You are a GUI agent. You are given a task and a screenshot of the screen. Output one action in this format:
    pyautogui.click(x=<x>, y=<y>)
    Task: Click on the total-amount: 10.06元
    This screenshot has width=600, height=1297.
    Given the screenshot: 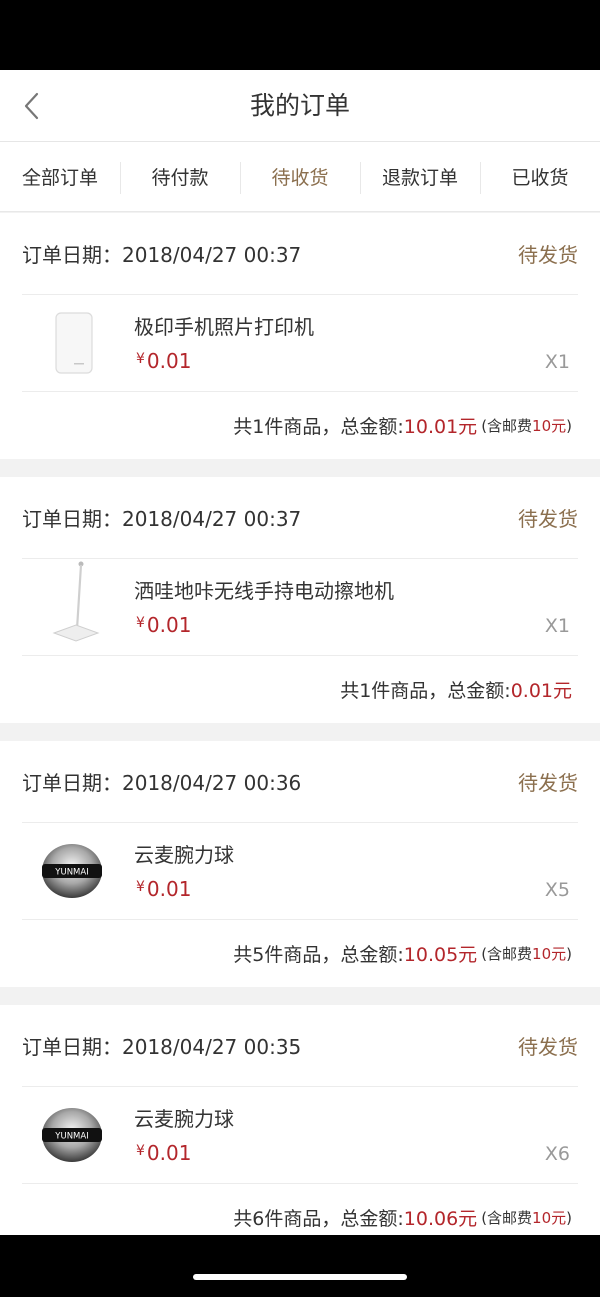 What is the action you would take?
    pyautogui.click(x=440, y=1219)
    